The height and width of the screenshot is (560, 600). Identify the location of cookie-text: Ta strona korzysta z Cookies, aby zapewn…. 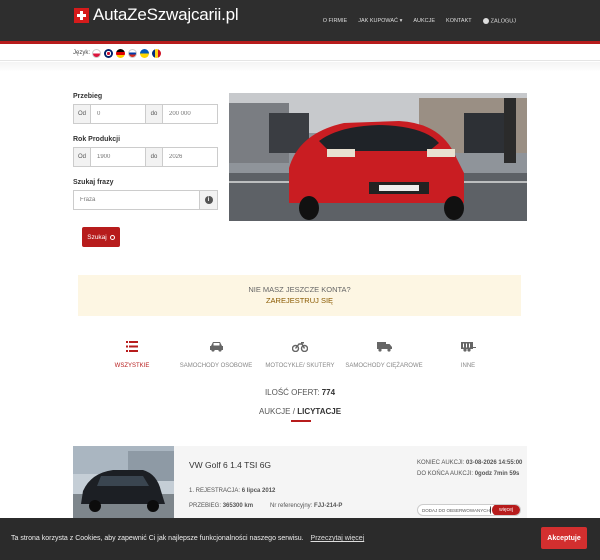
(187, 538).